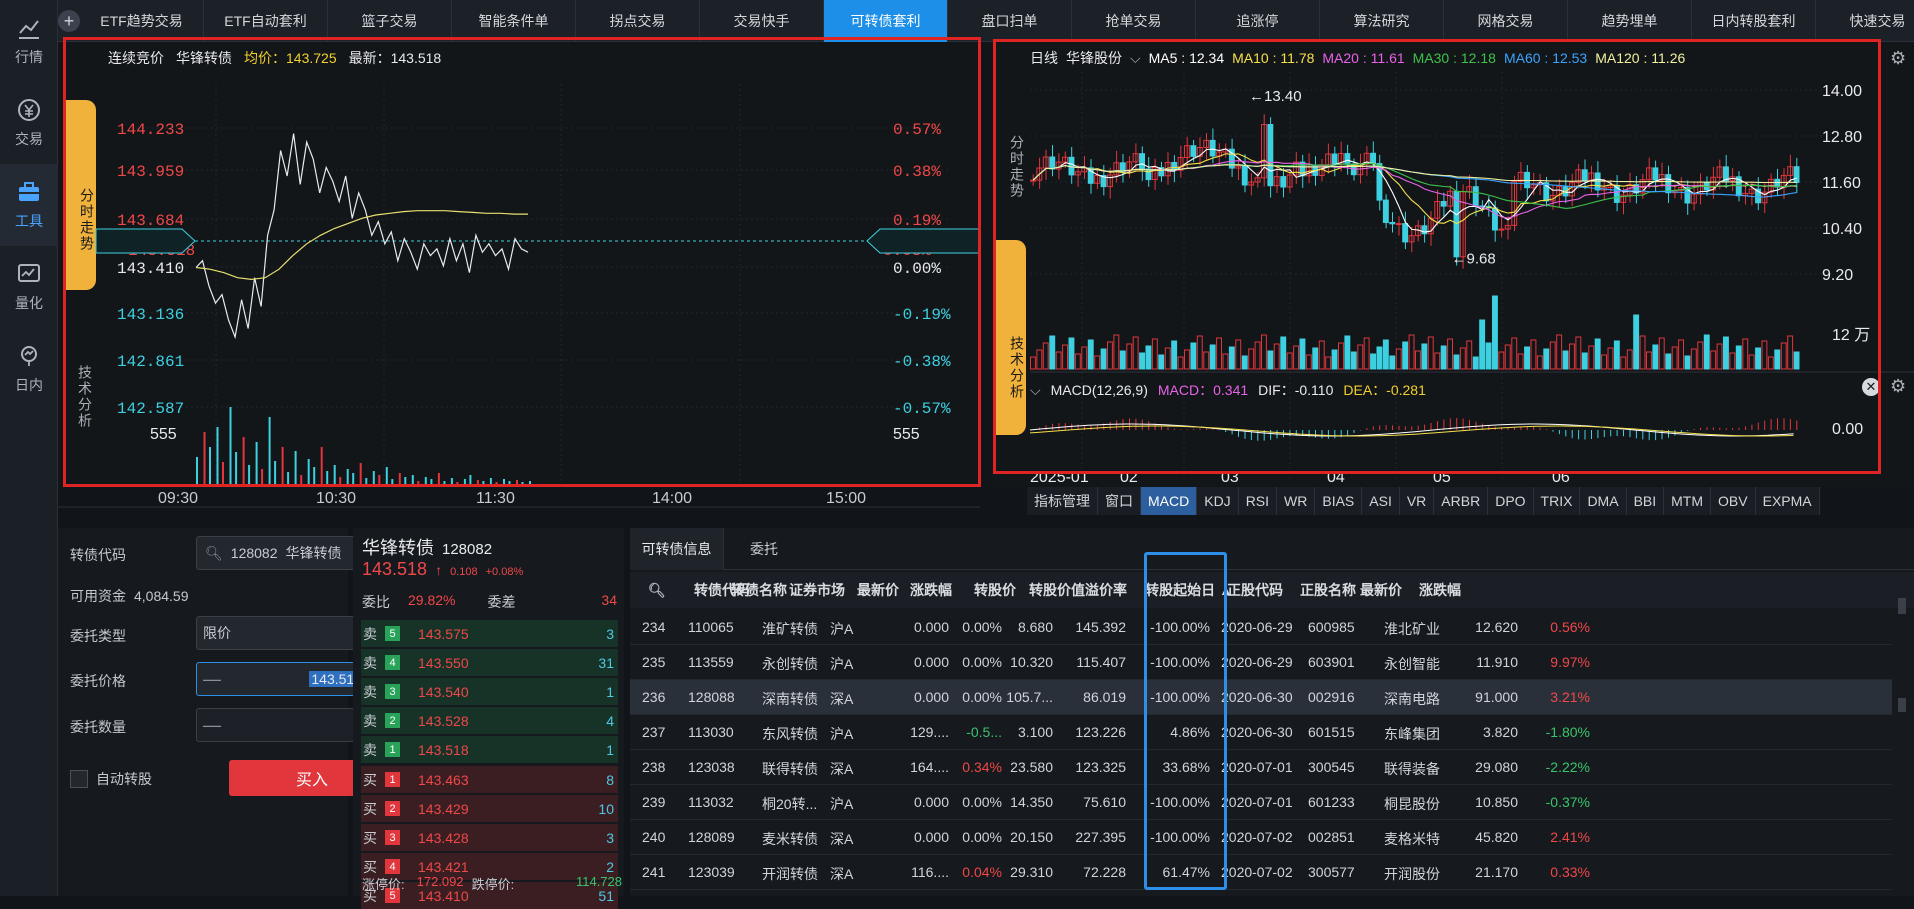 This screenshot has height=909, width=1914. I want to click on indicator-5: WR, so click(1296, 501).